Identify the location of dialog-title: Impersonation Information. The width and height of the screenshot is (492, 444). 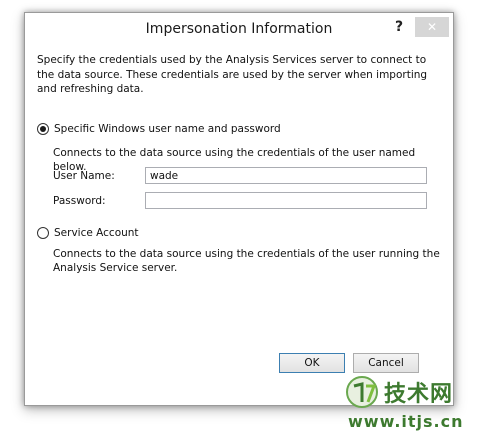
(239, 29).